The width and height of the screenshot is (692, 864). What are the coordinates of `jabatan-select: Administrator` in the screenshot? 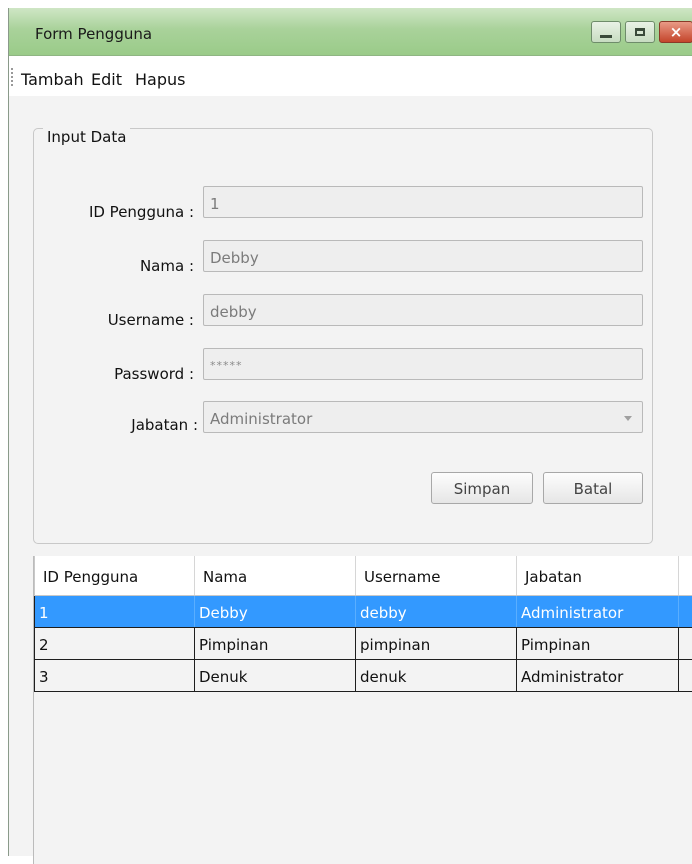 It's located at (423, 417).